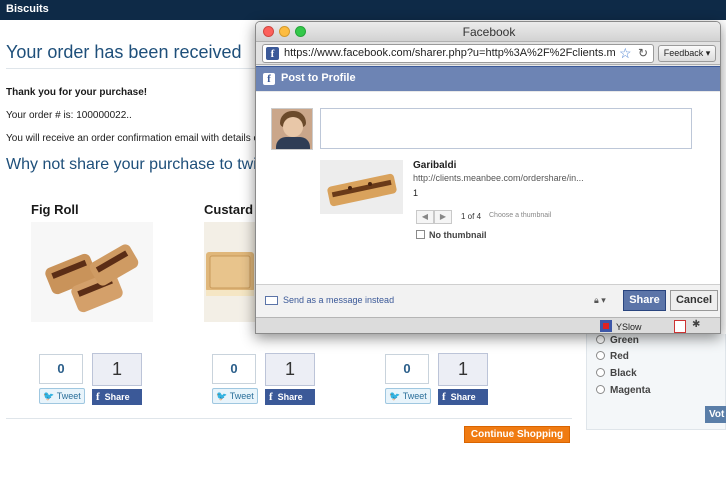  I want to click on yslow-label: YSlow, so click(629, 327).